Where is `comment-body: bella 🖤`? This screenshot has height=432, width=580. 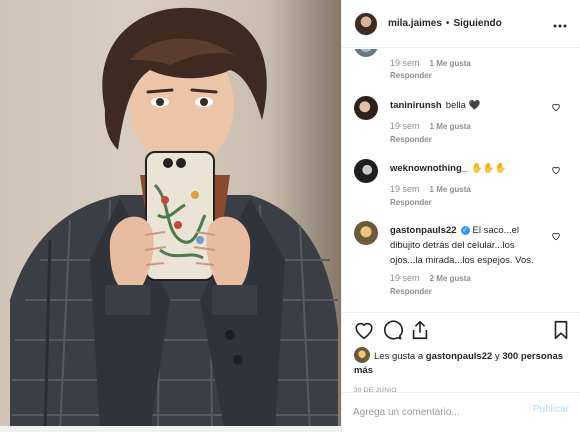 comment-body: bella 🖤 is located at coordinates (463, 105).